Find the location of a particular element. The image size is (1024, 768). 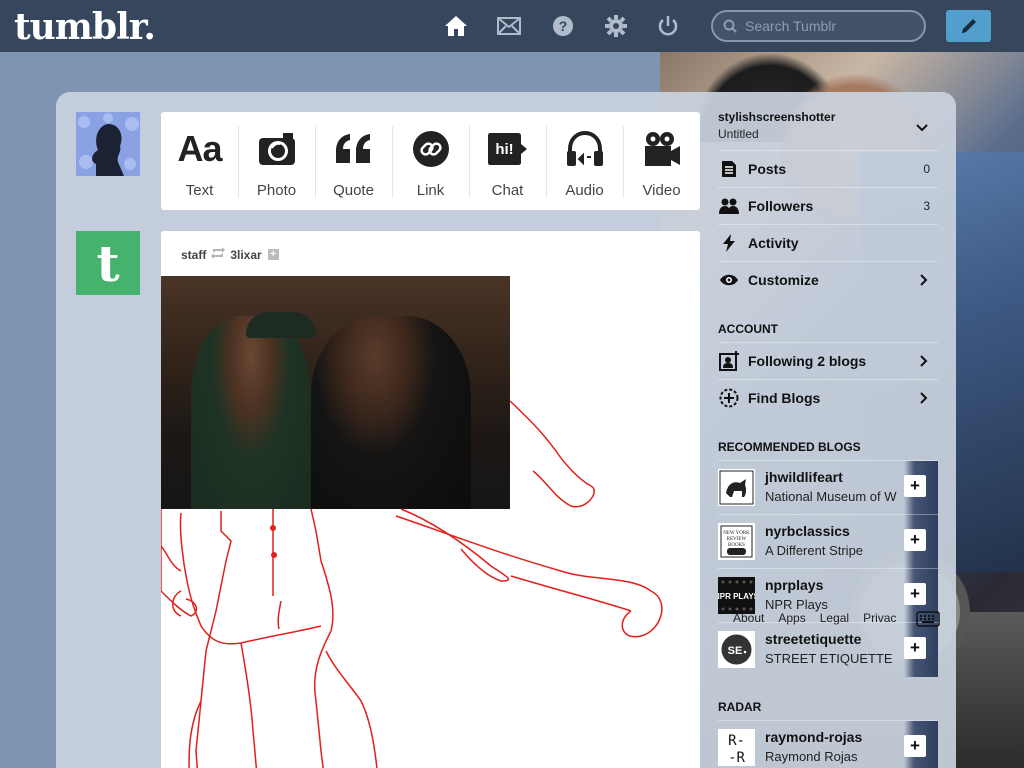

keyboard-icon is located at coordinates (928, 619).